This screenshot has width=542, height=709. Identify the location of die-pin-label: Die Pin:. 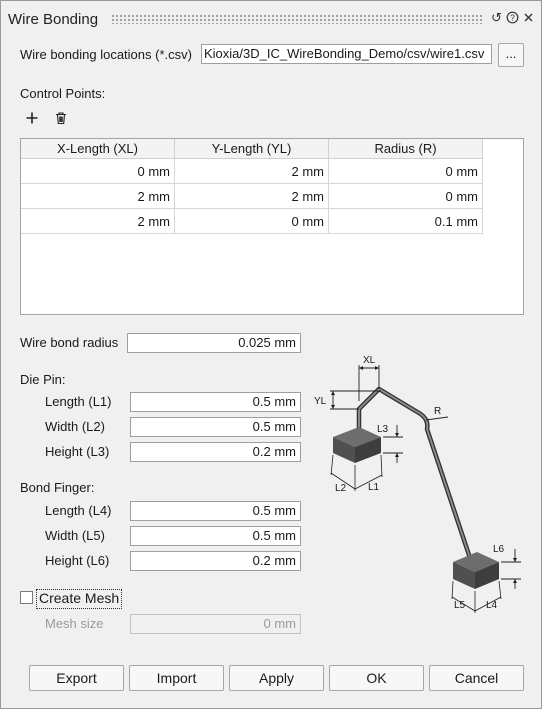
(43, 379).